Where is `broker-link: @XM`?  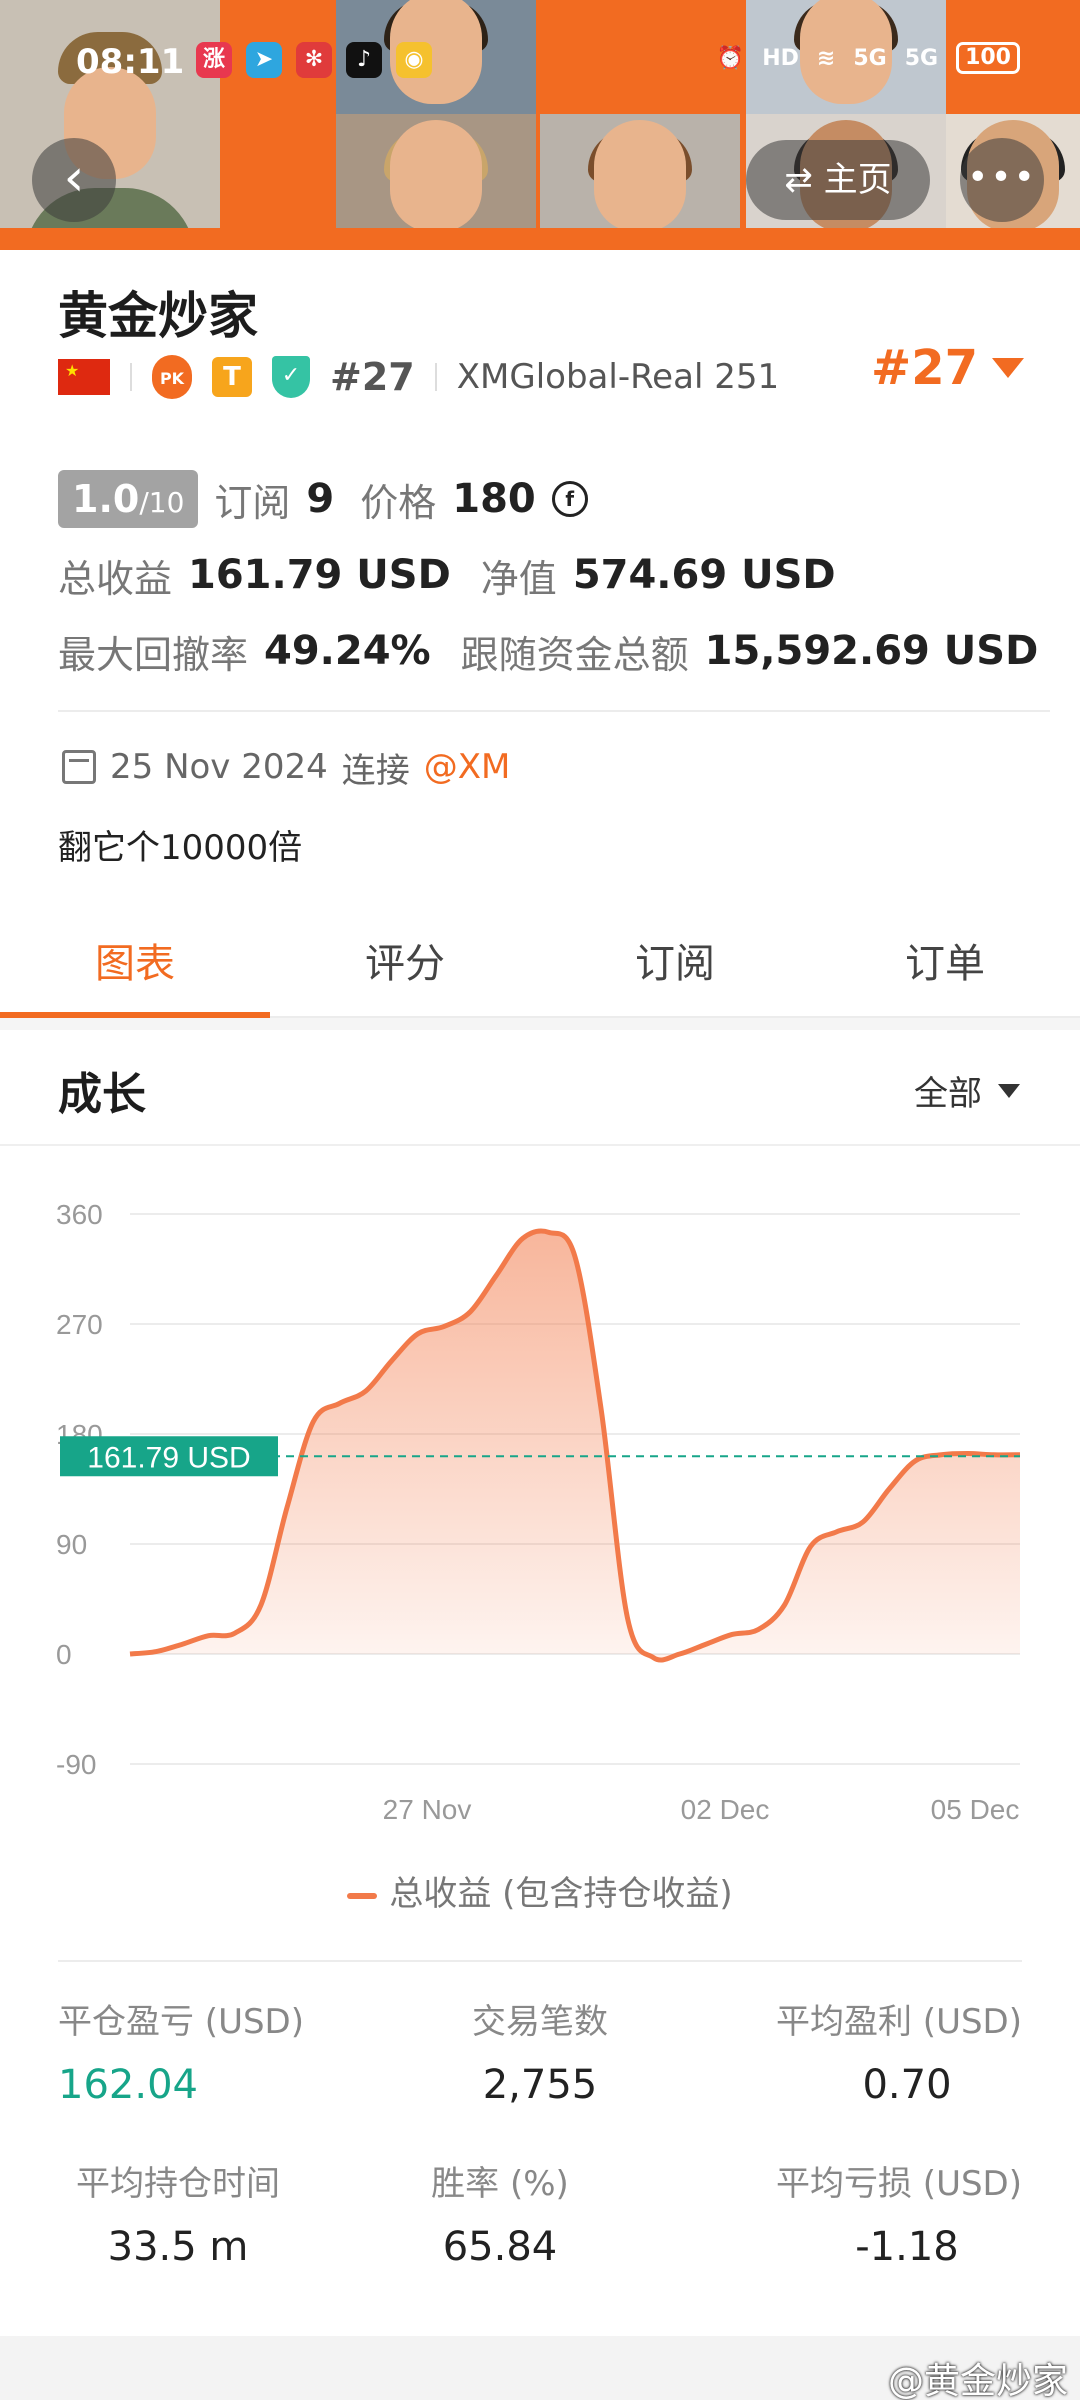 broker-link: @XM is located at coordinates (467, 767).